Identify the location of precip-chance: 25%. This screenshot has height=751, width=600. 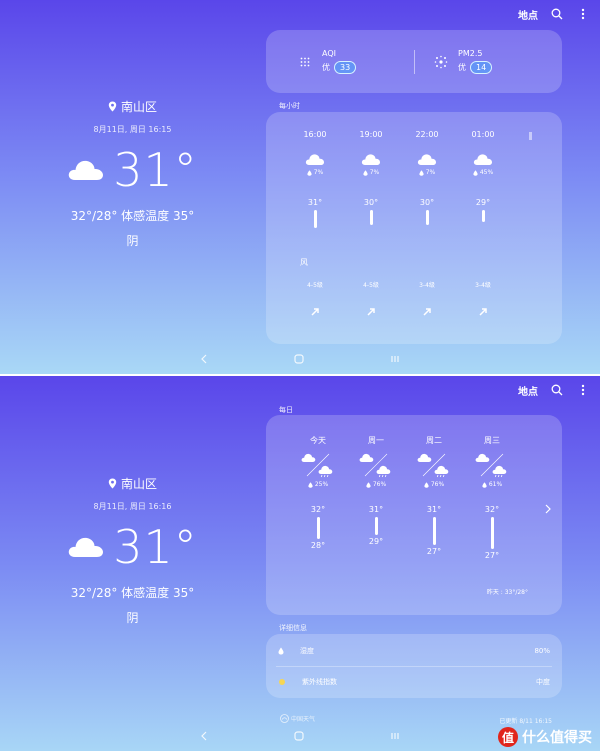
(321, 484).